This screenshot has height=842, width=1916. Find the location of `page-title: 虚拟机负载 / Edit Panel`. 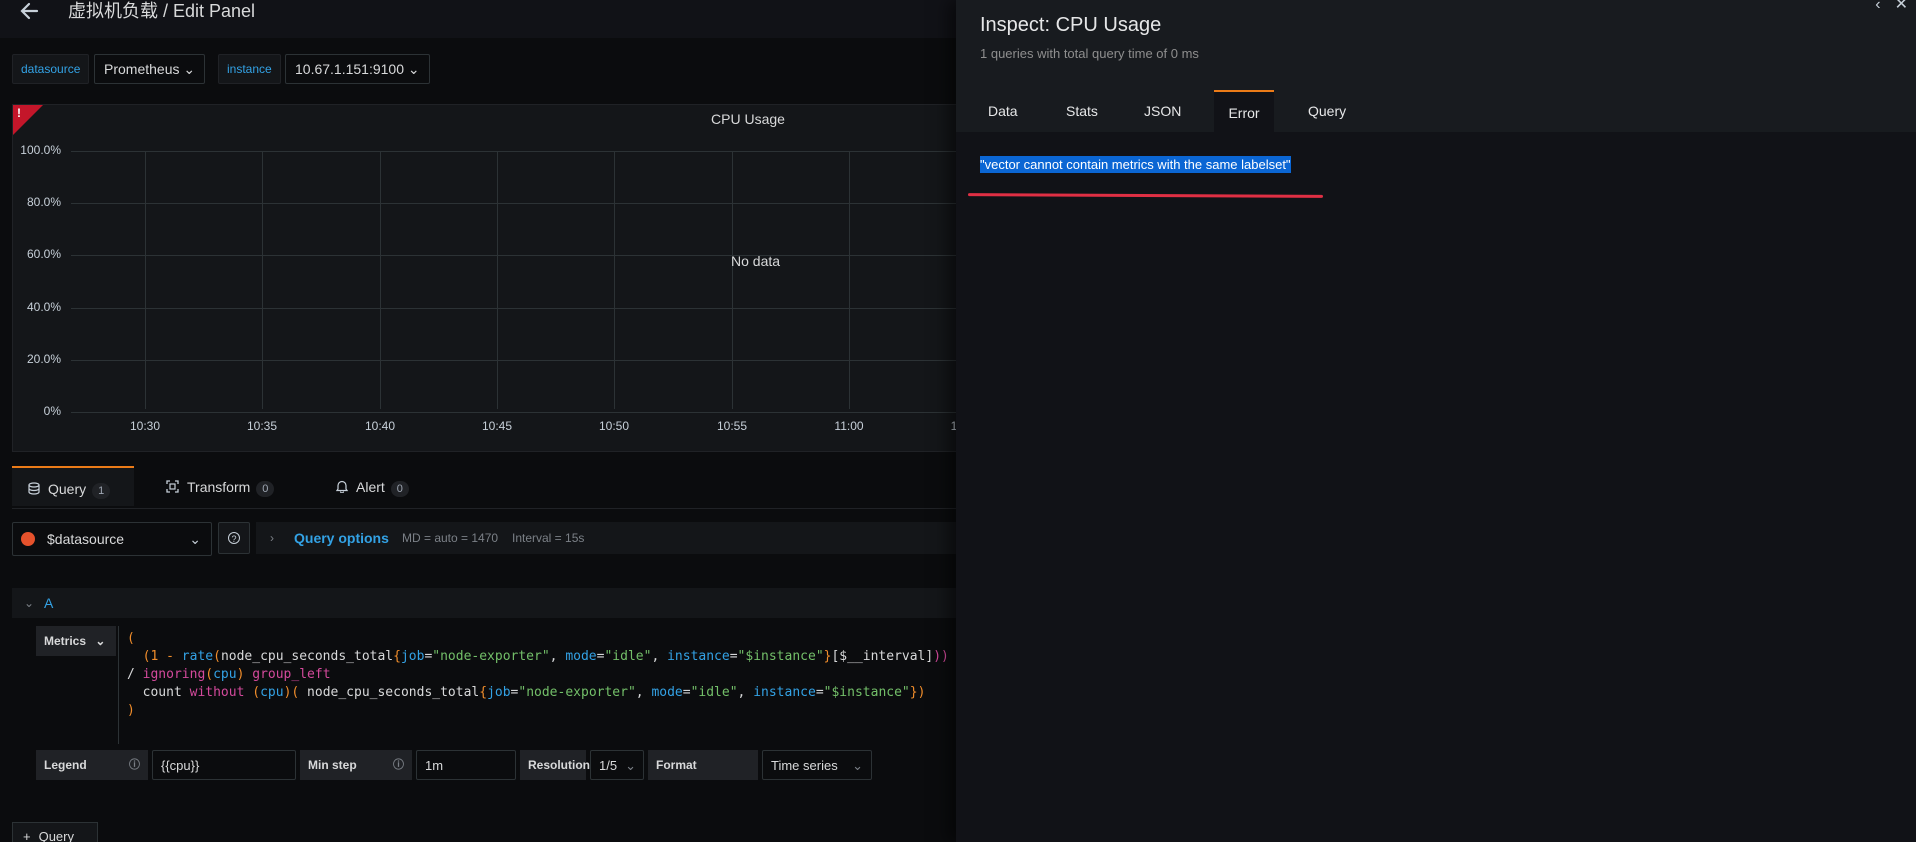

page-title: 虚拟机负载 / Edit Panel is located at coordinates (162, 11).